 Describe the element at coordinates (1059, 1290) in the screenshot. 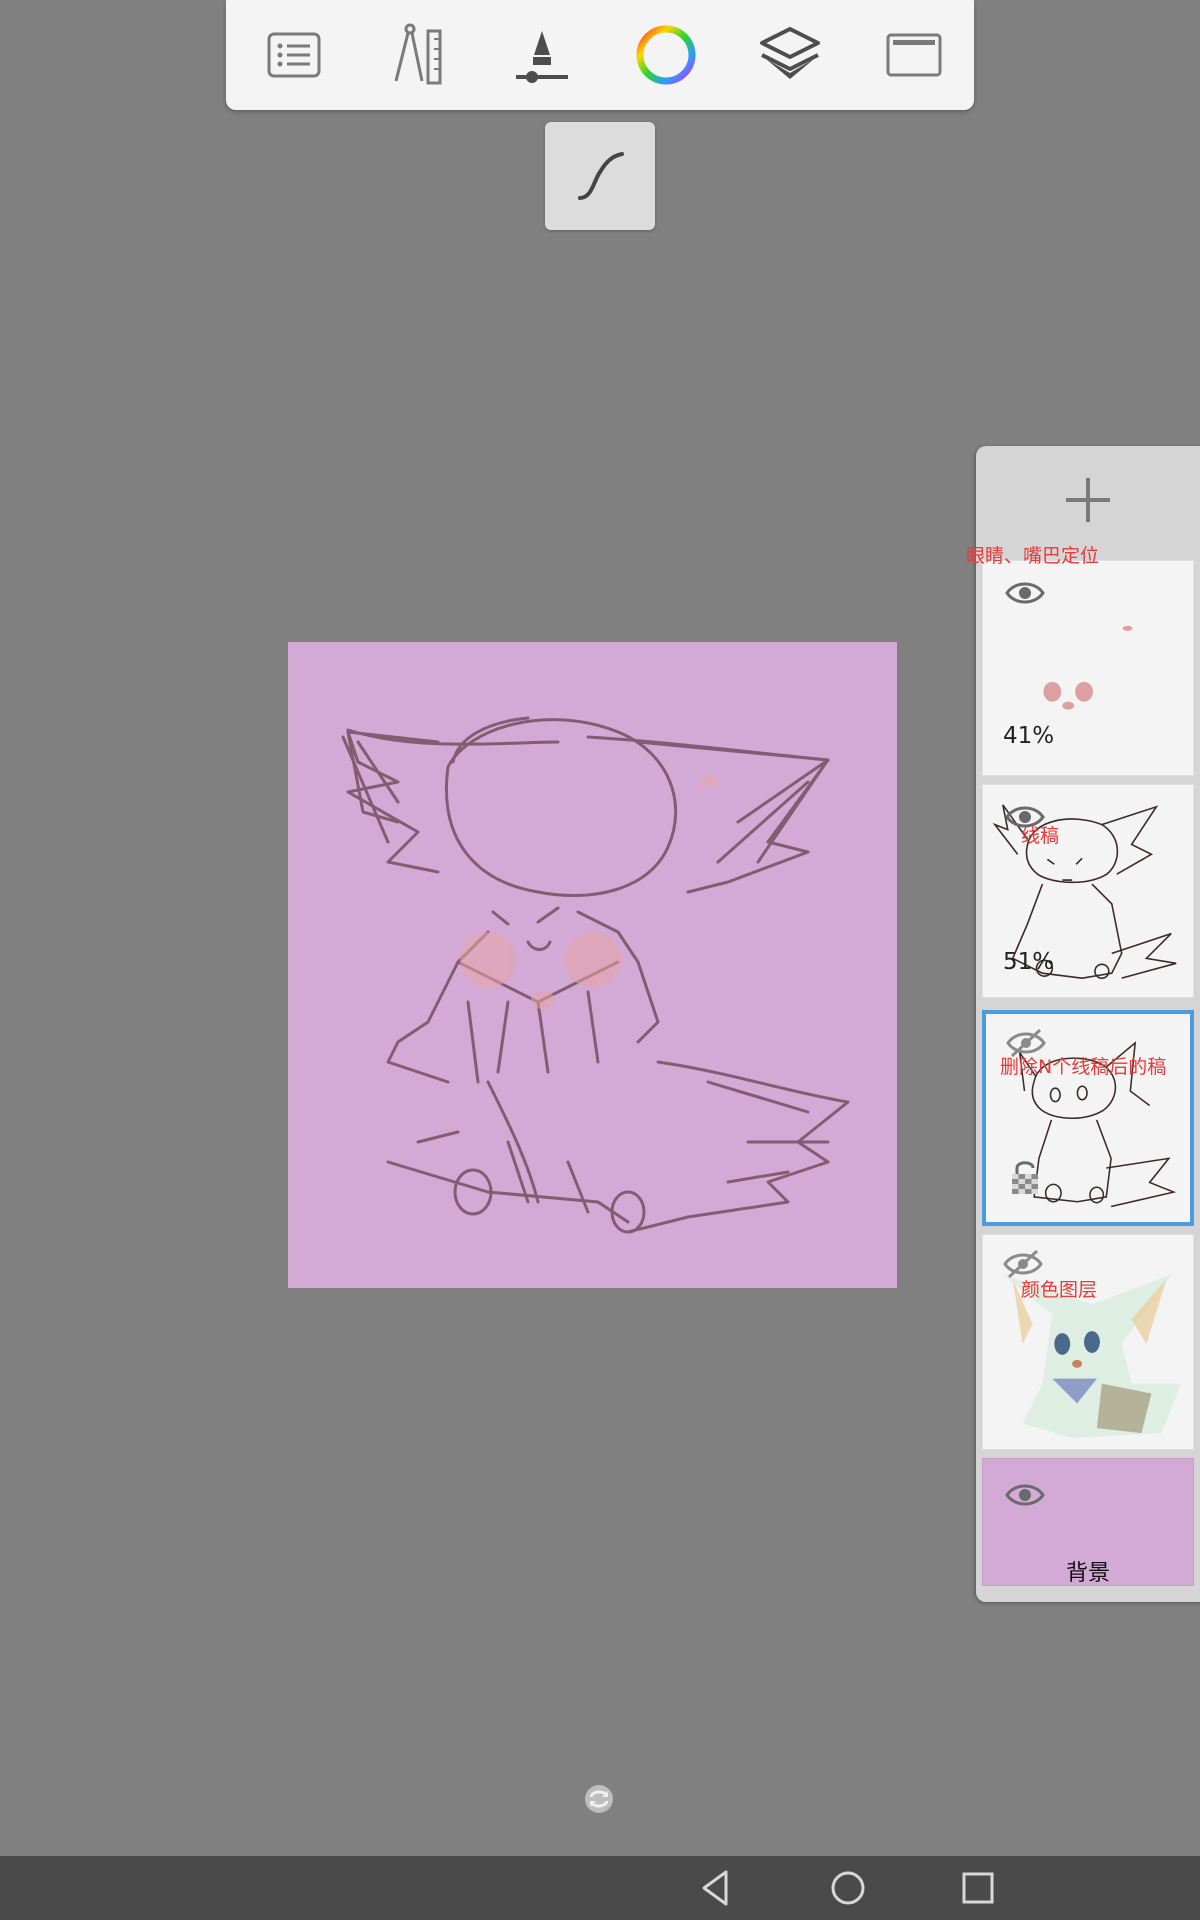

I see `layer-name: 颜色图层` at that location.